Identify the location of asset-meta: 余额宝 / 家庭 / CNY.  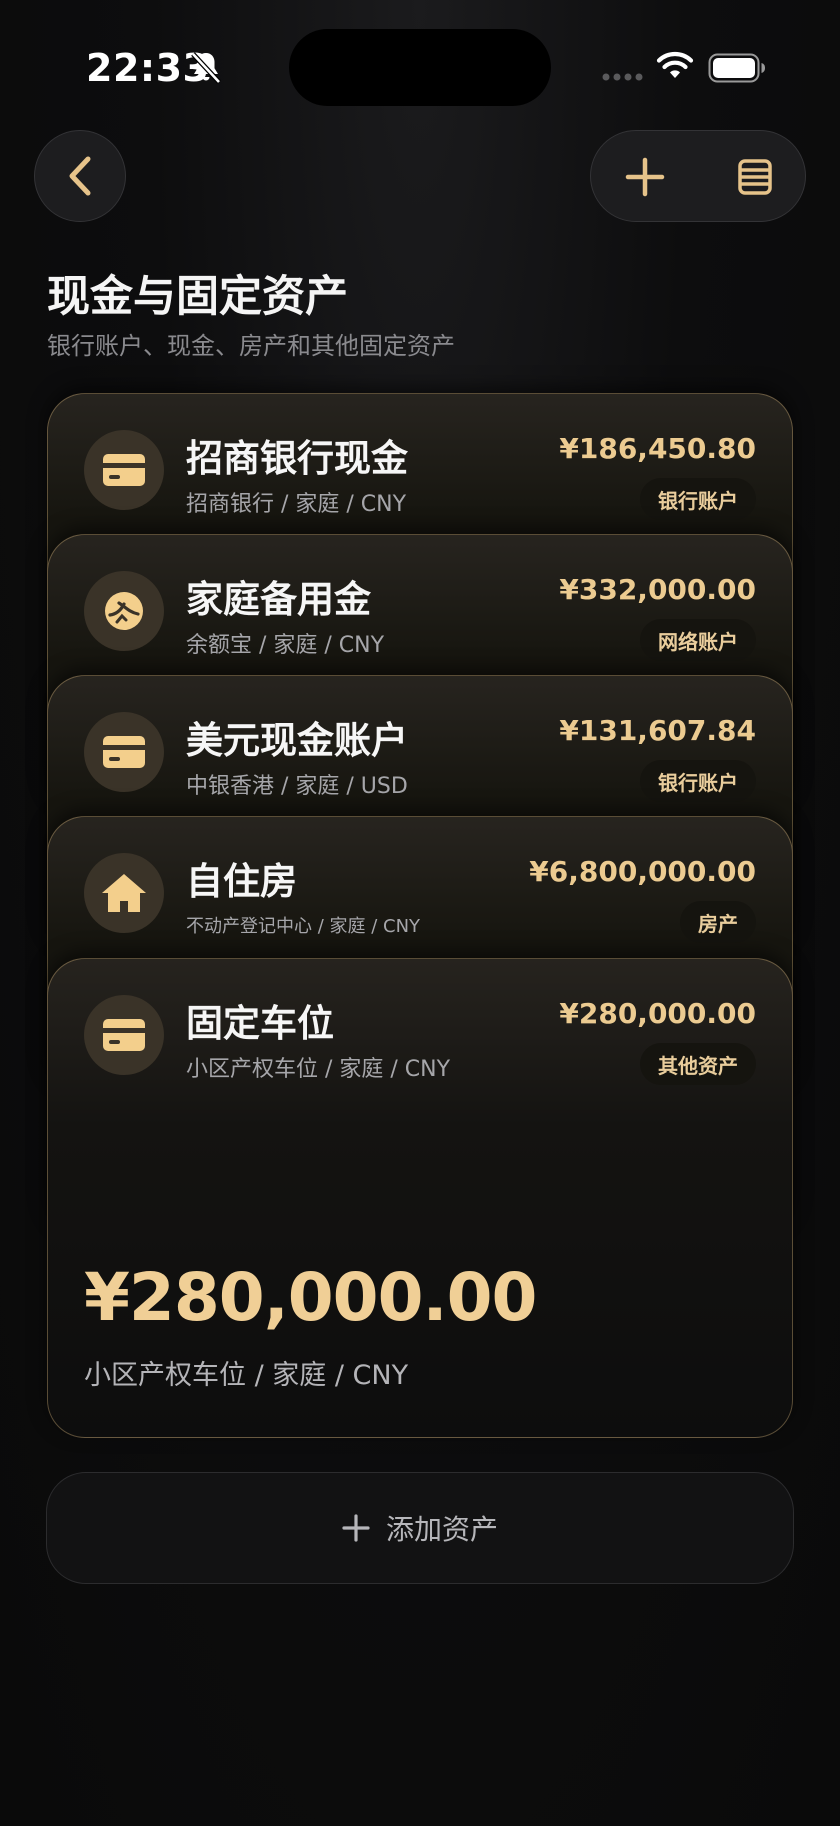
(285, 645).